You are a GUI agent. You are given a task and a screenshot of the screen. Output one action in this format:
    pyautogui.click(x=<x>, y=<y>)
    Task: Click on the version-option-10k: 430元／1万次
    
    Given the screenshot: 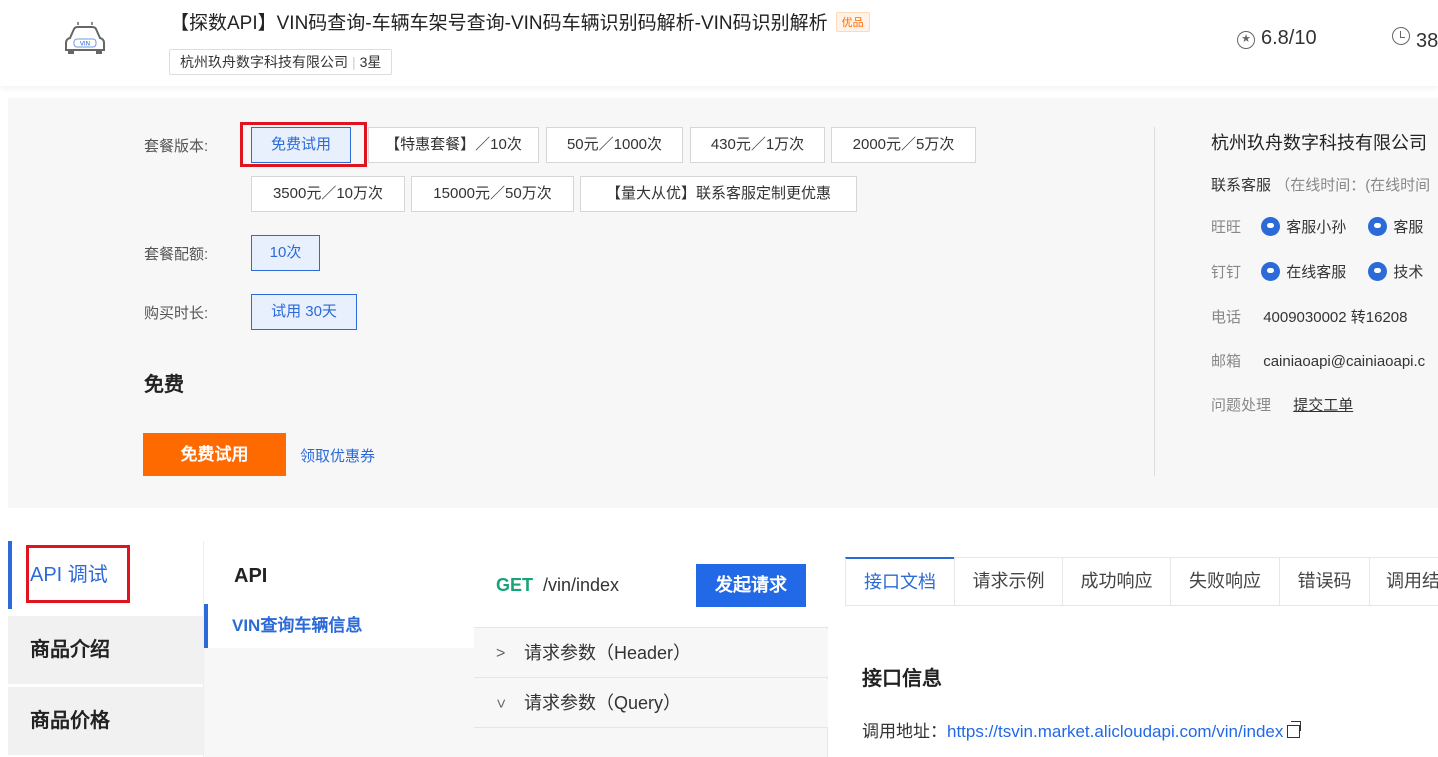 What is the action you would take?
    pyautogui.click(x=757, y=145)
    